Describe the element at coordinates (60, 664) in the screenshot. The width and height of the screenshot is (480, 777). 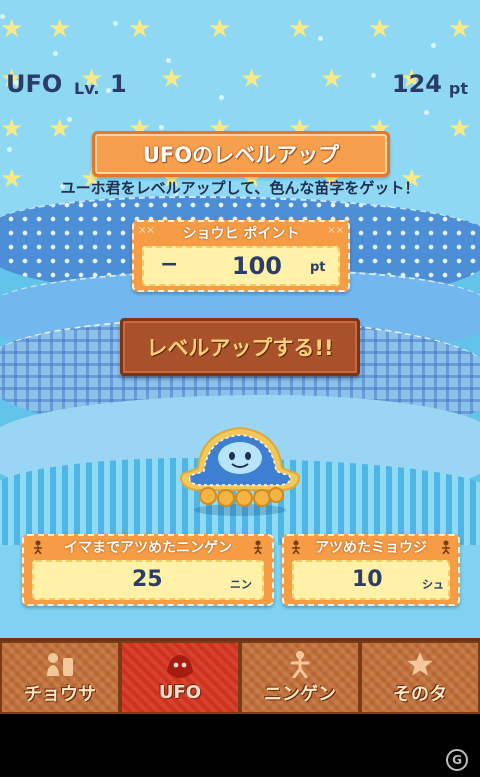
I see `investigate-icon` at that location.